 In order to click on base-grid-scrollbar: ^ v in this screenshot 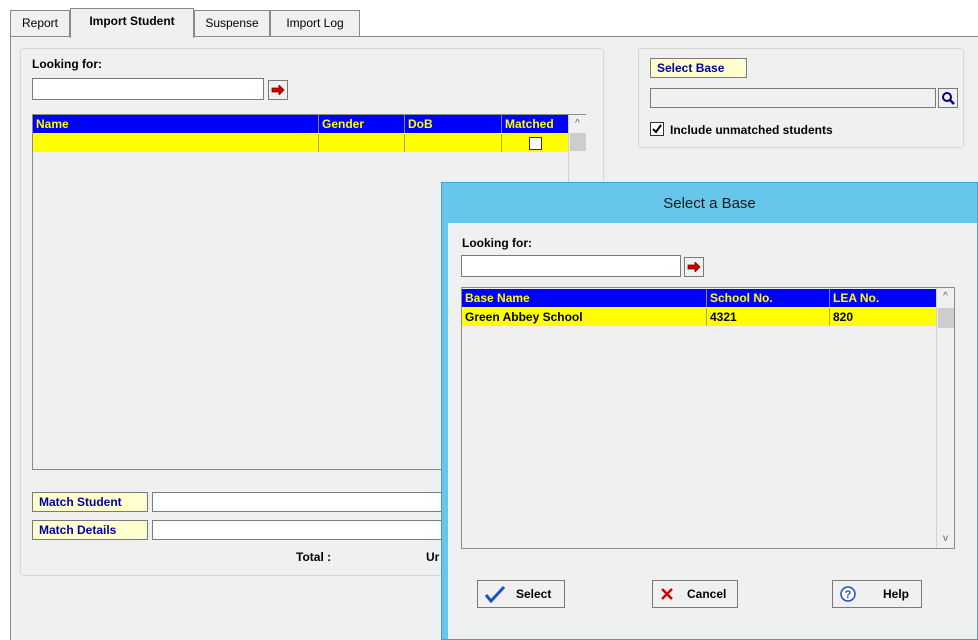, I will do `click(945, 418)`.